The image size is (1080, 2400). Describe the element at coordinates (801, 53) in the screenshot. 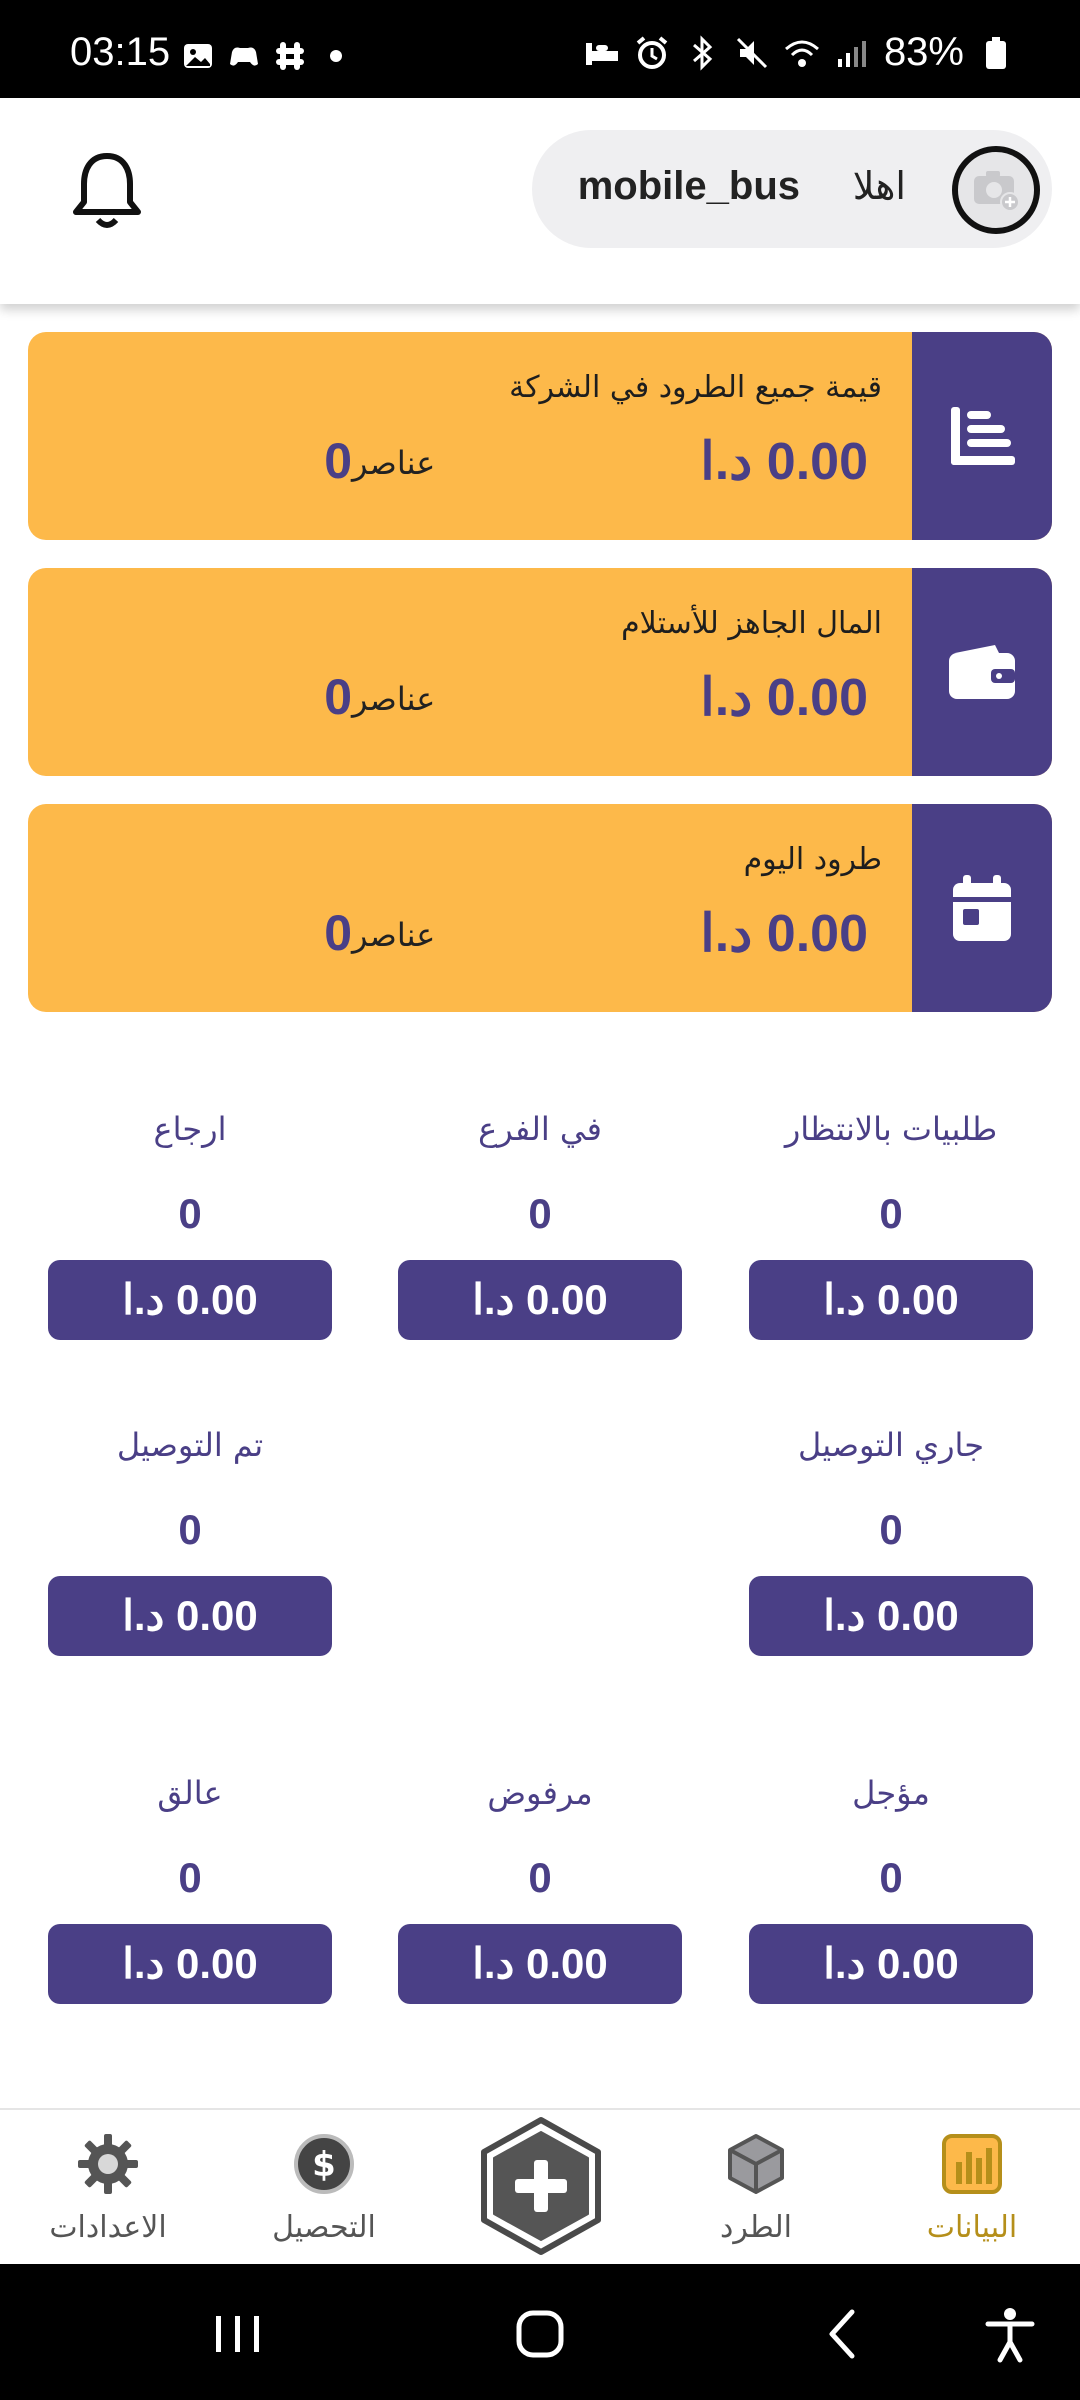

I see `wifi-icon` at that location.